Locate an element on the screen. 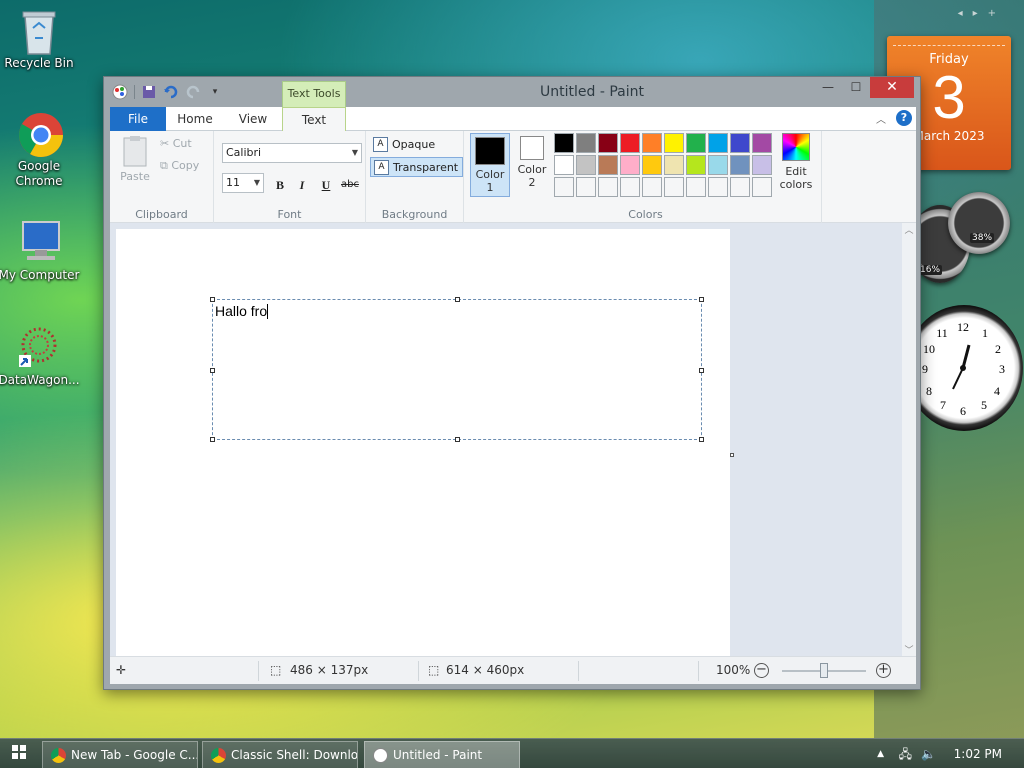 The width and height of the screenshot is (1024, 768). windows-logo-icon is located at coordinates (19, 752).